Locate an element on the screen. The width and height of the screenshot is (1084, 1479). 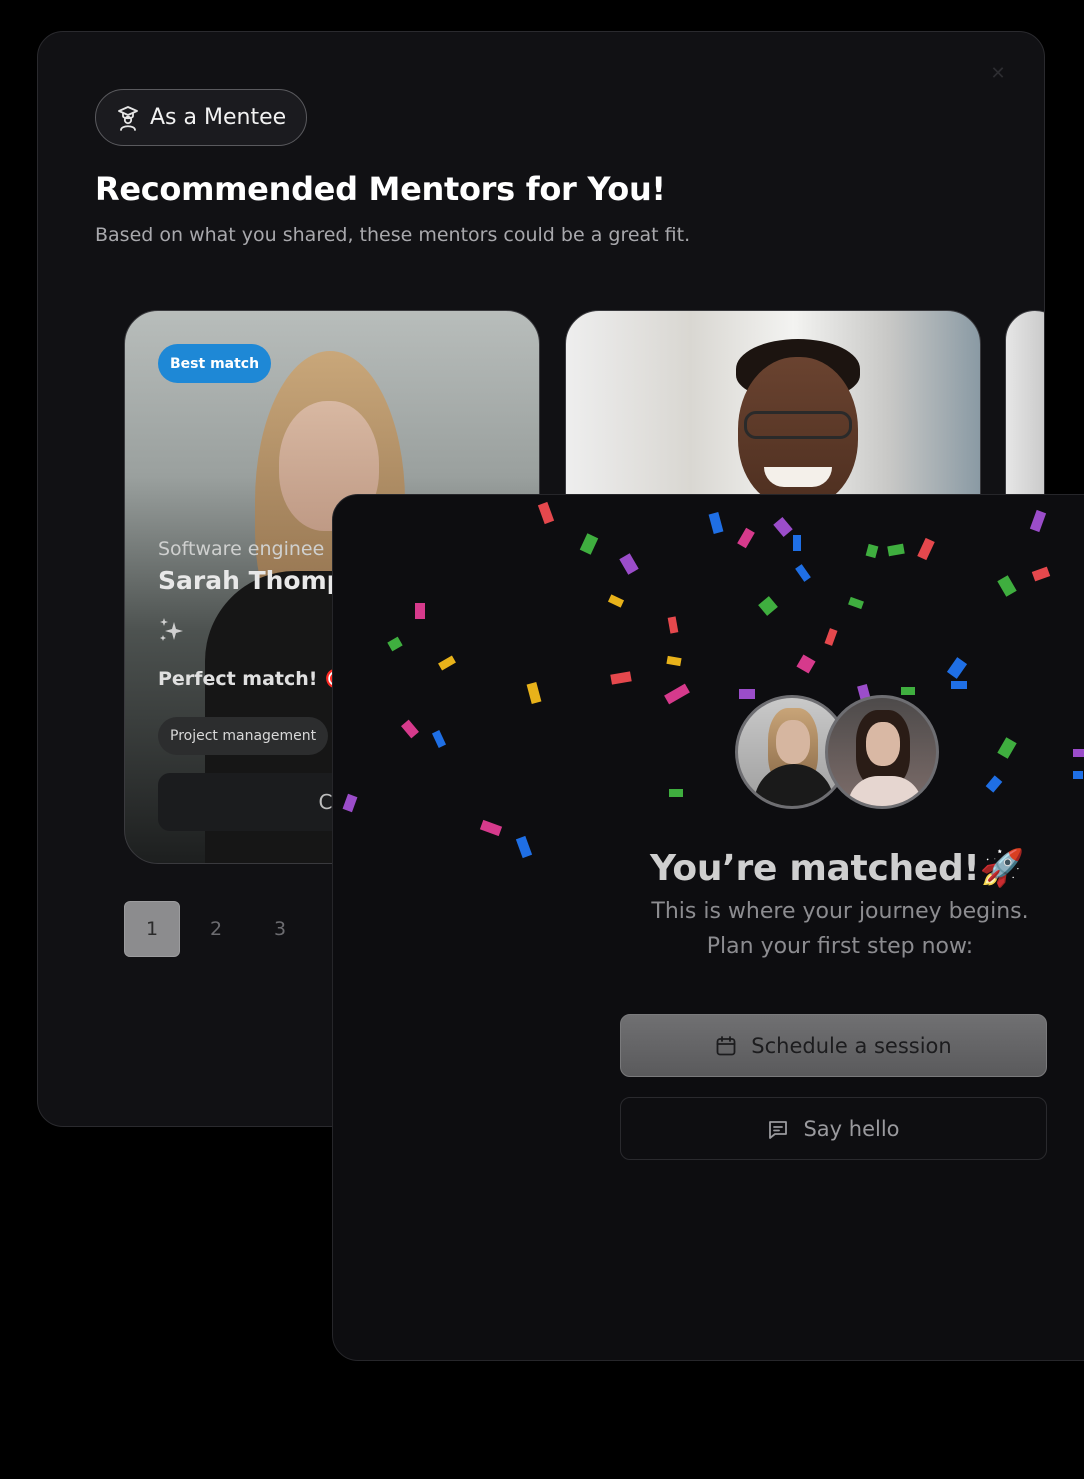
page-button: 1 is located at coordinates (152, 929).